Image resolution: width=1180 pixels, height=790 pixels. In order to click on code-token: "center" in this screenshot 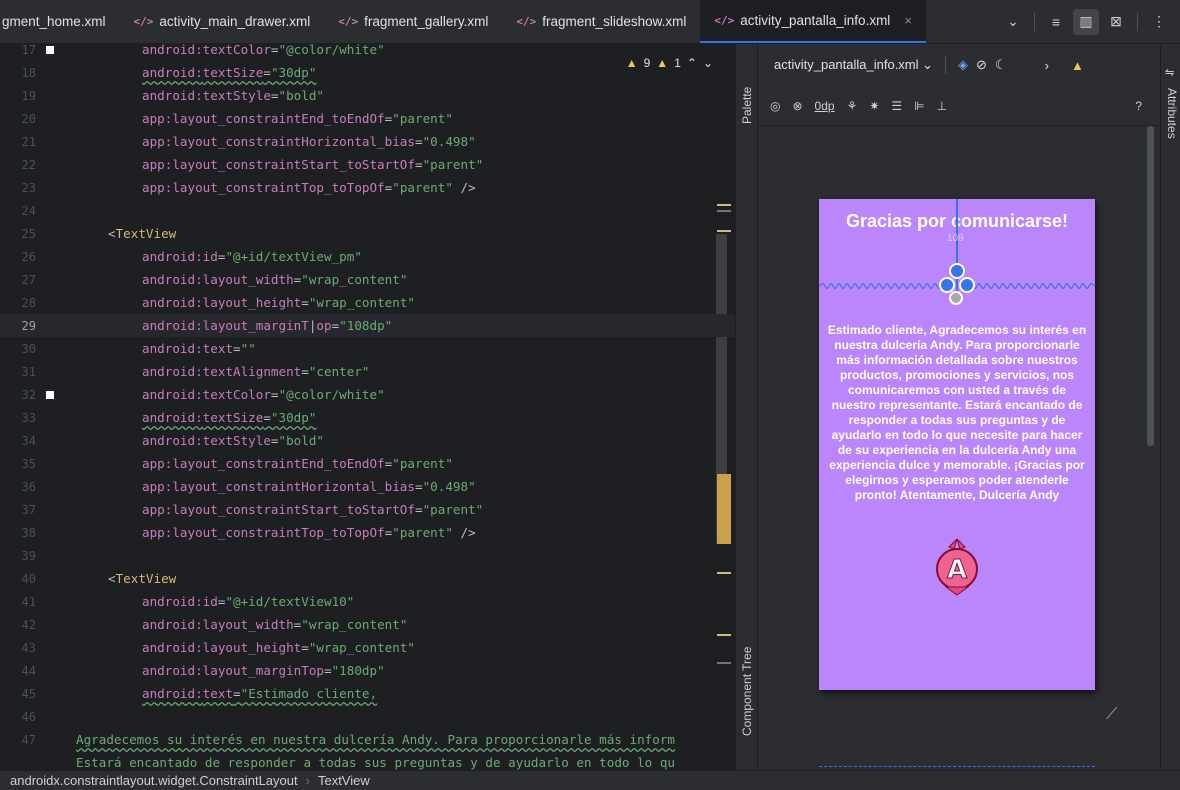, I will do `click(339, 371)`.